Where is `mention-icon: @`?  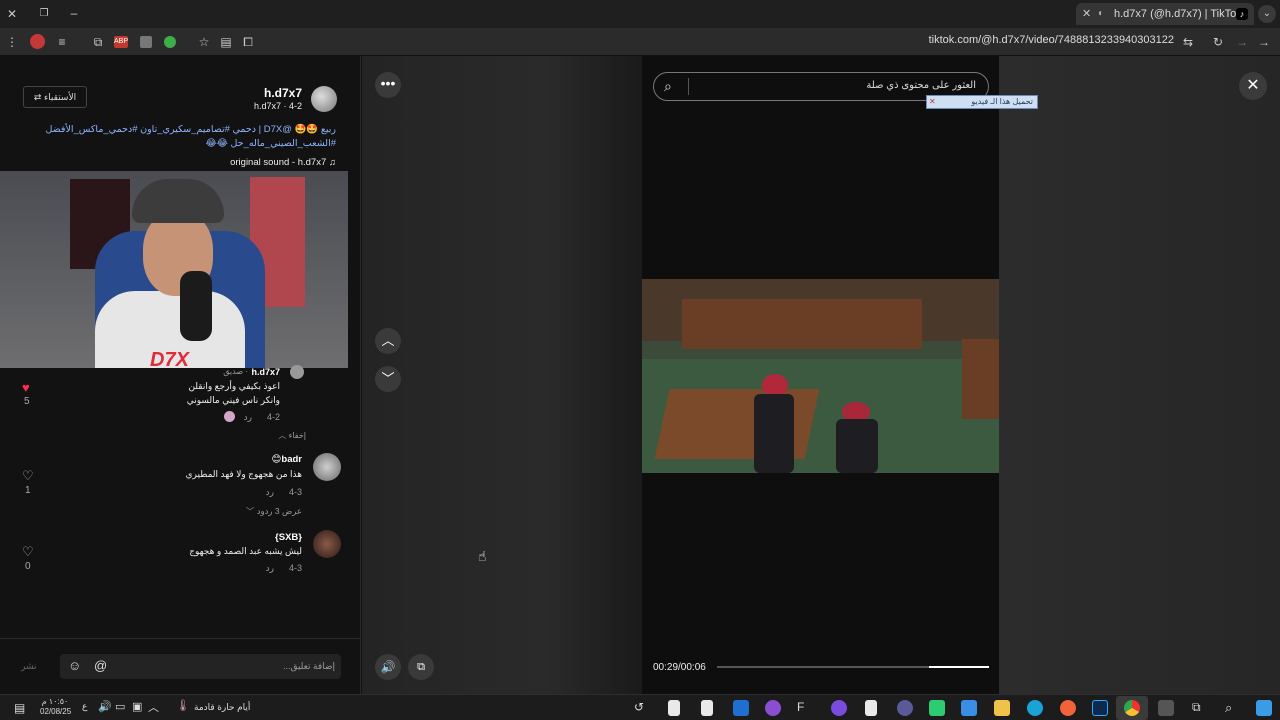
mention-icon: @ is located at coordinates (100, 665).